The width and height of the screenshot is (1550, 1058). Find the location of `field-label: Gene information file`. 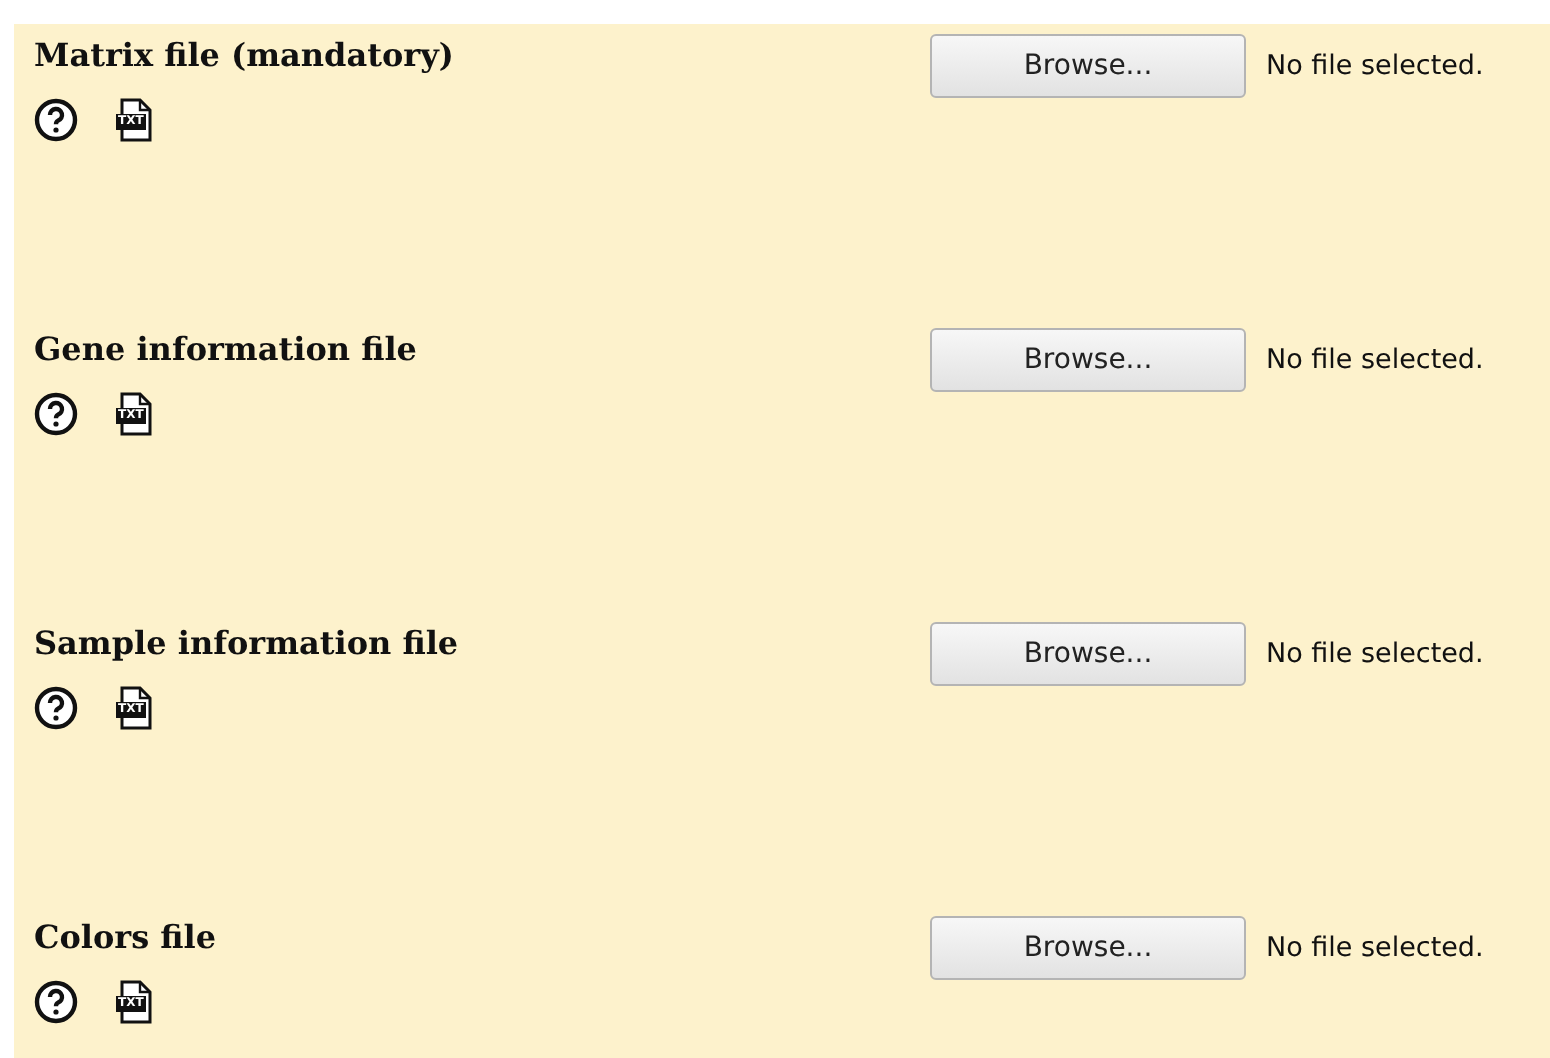

field-label: Gene information file is located at coordinates (225, 349).